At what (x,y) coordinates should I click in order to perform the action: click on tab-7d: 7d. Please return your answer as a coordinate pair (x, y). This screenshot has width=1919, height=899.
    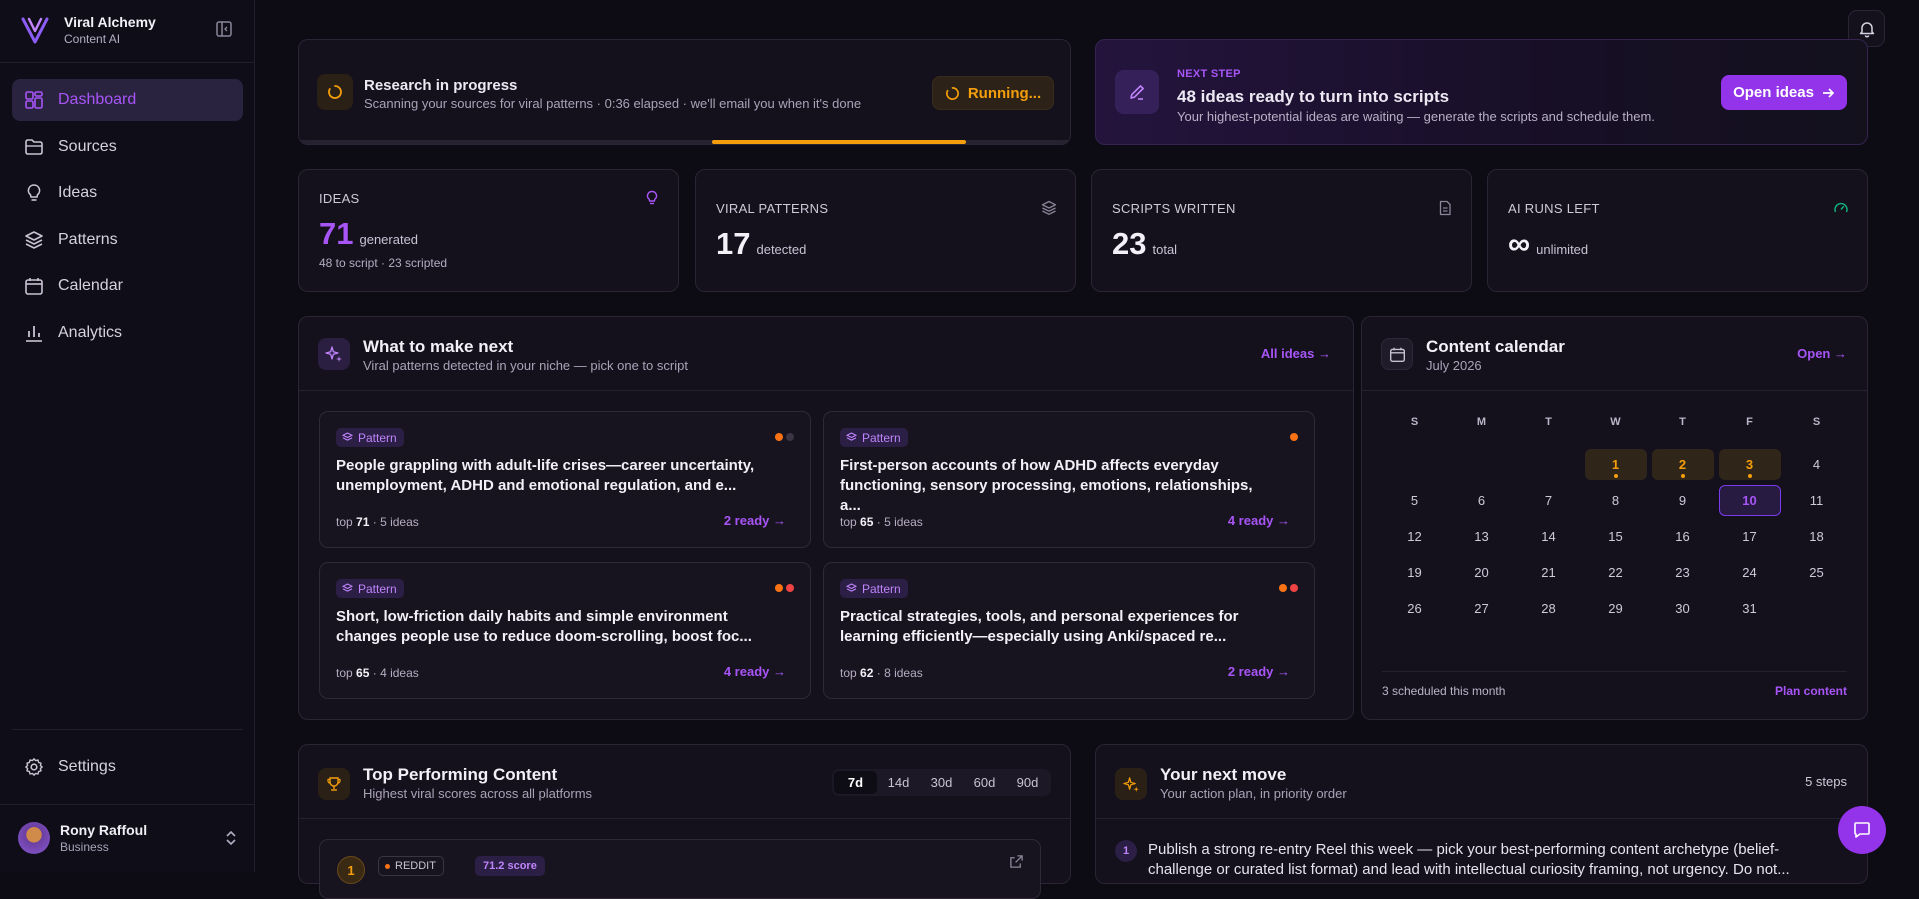
    Looking at the image, I should click on (855, 782).